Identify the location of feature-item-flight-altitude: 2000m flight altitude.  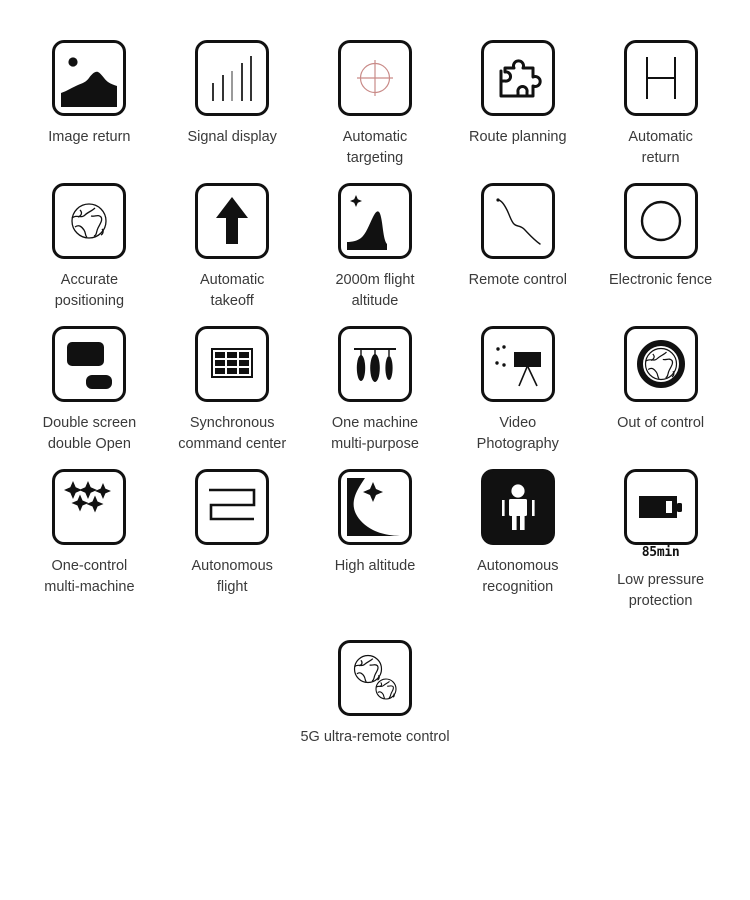
(375, 247).